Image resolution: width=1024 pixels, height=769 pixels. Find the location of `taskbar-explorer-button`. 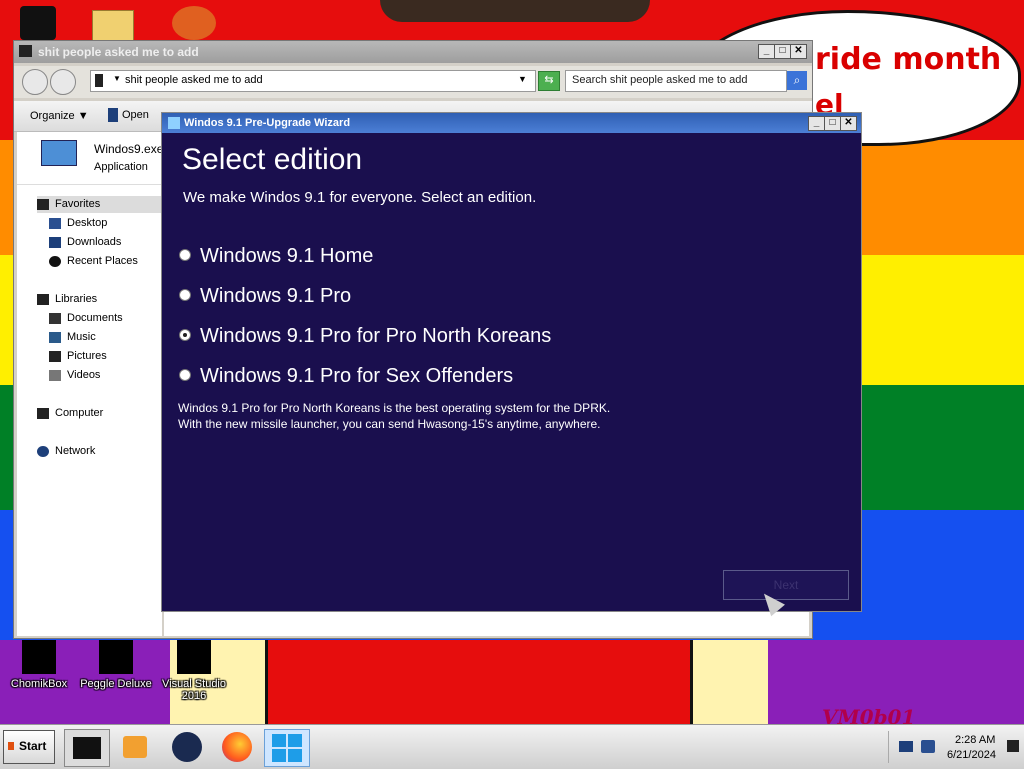

taskbar-explorer-button is located at coordinates (87, 748).